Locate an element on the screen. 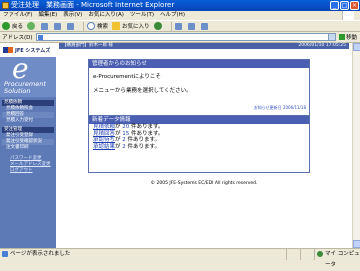 The width and height of the screenshot is (360, 271). row-count: 20 is located at coordinates (126, 127).